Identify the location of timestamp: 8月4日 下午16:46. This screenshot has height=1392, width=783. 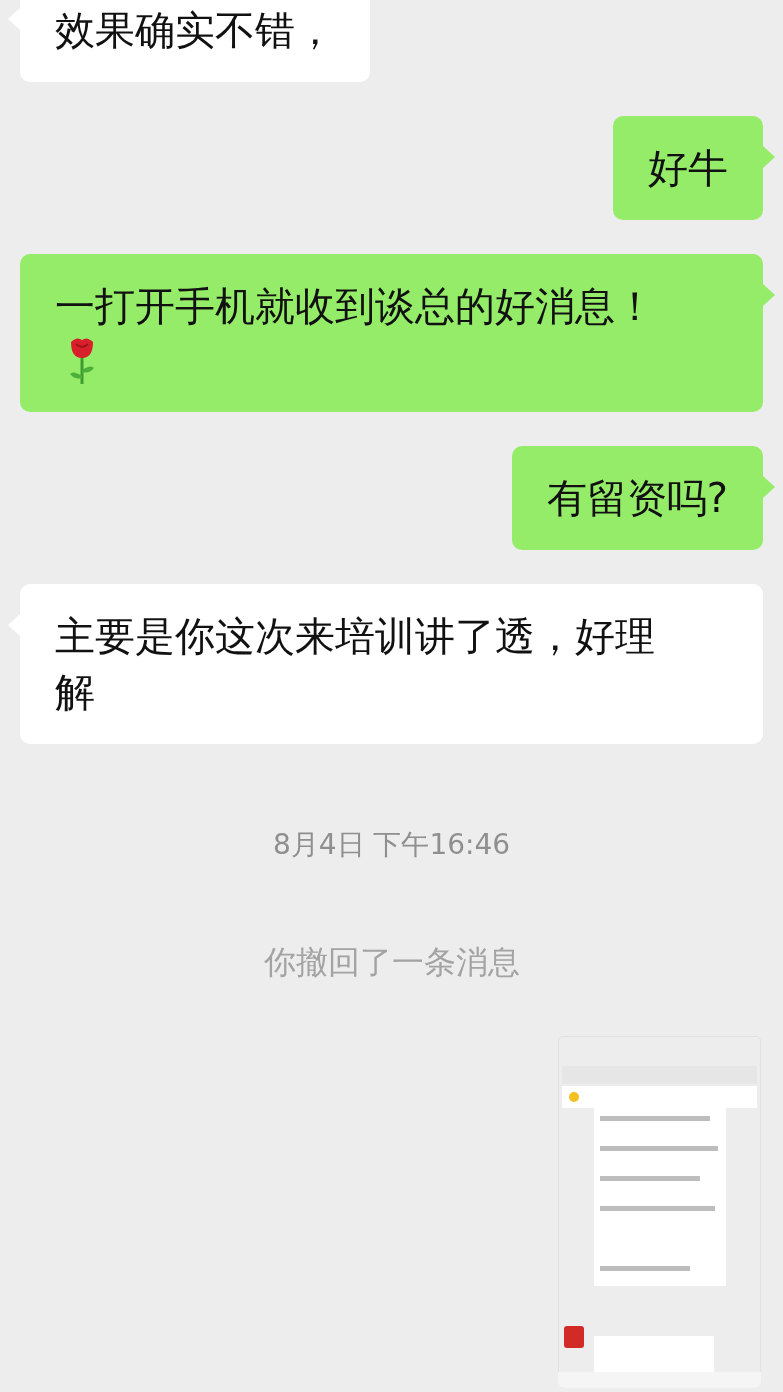
(391, 845).